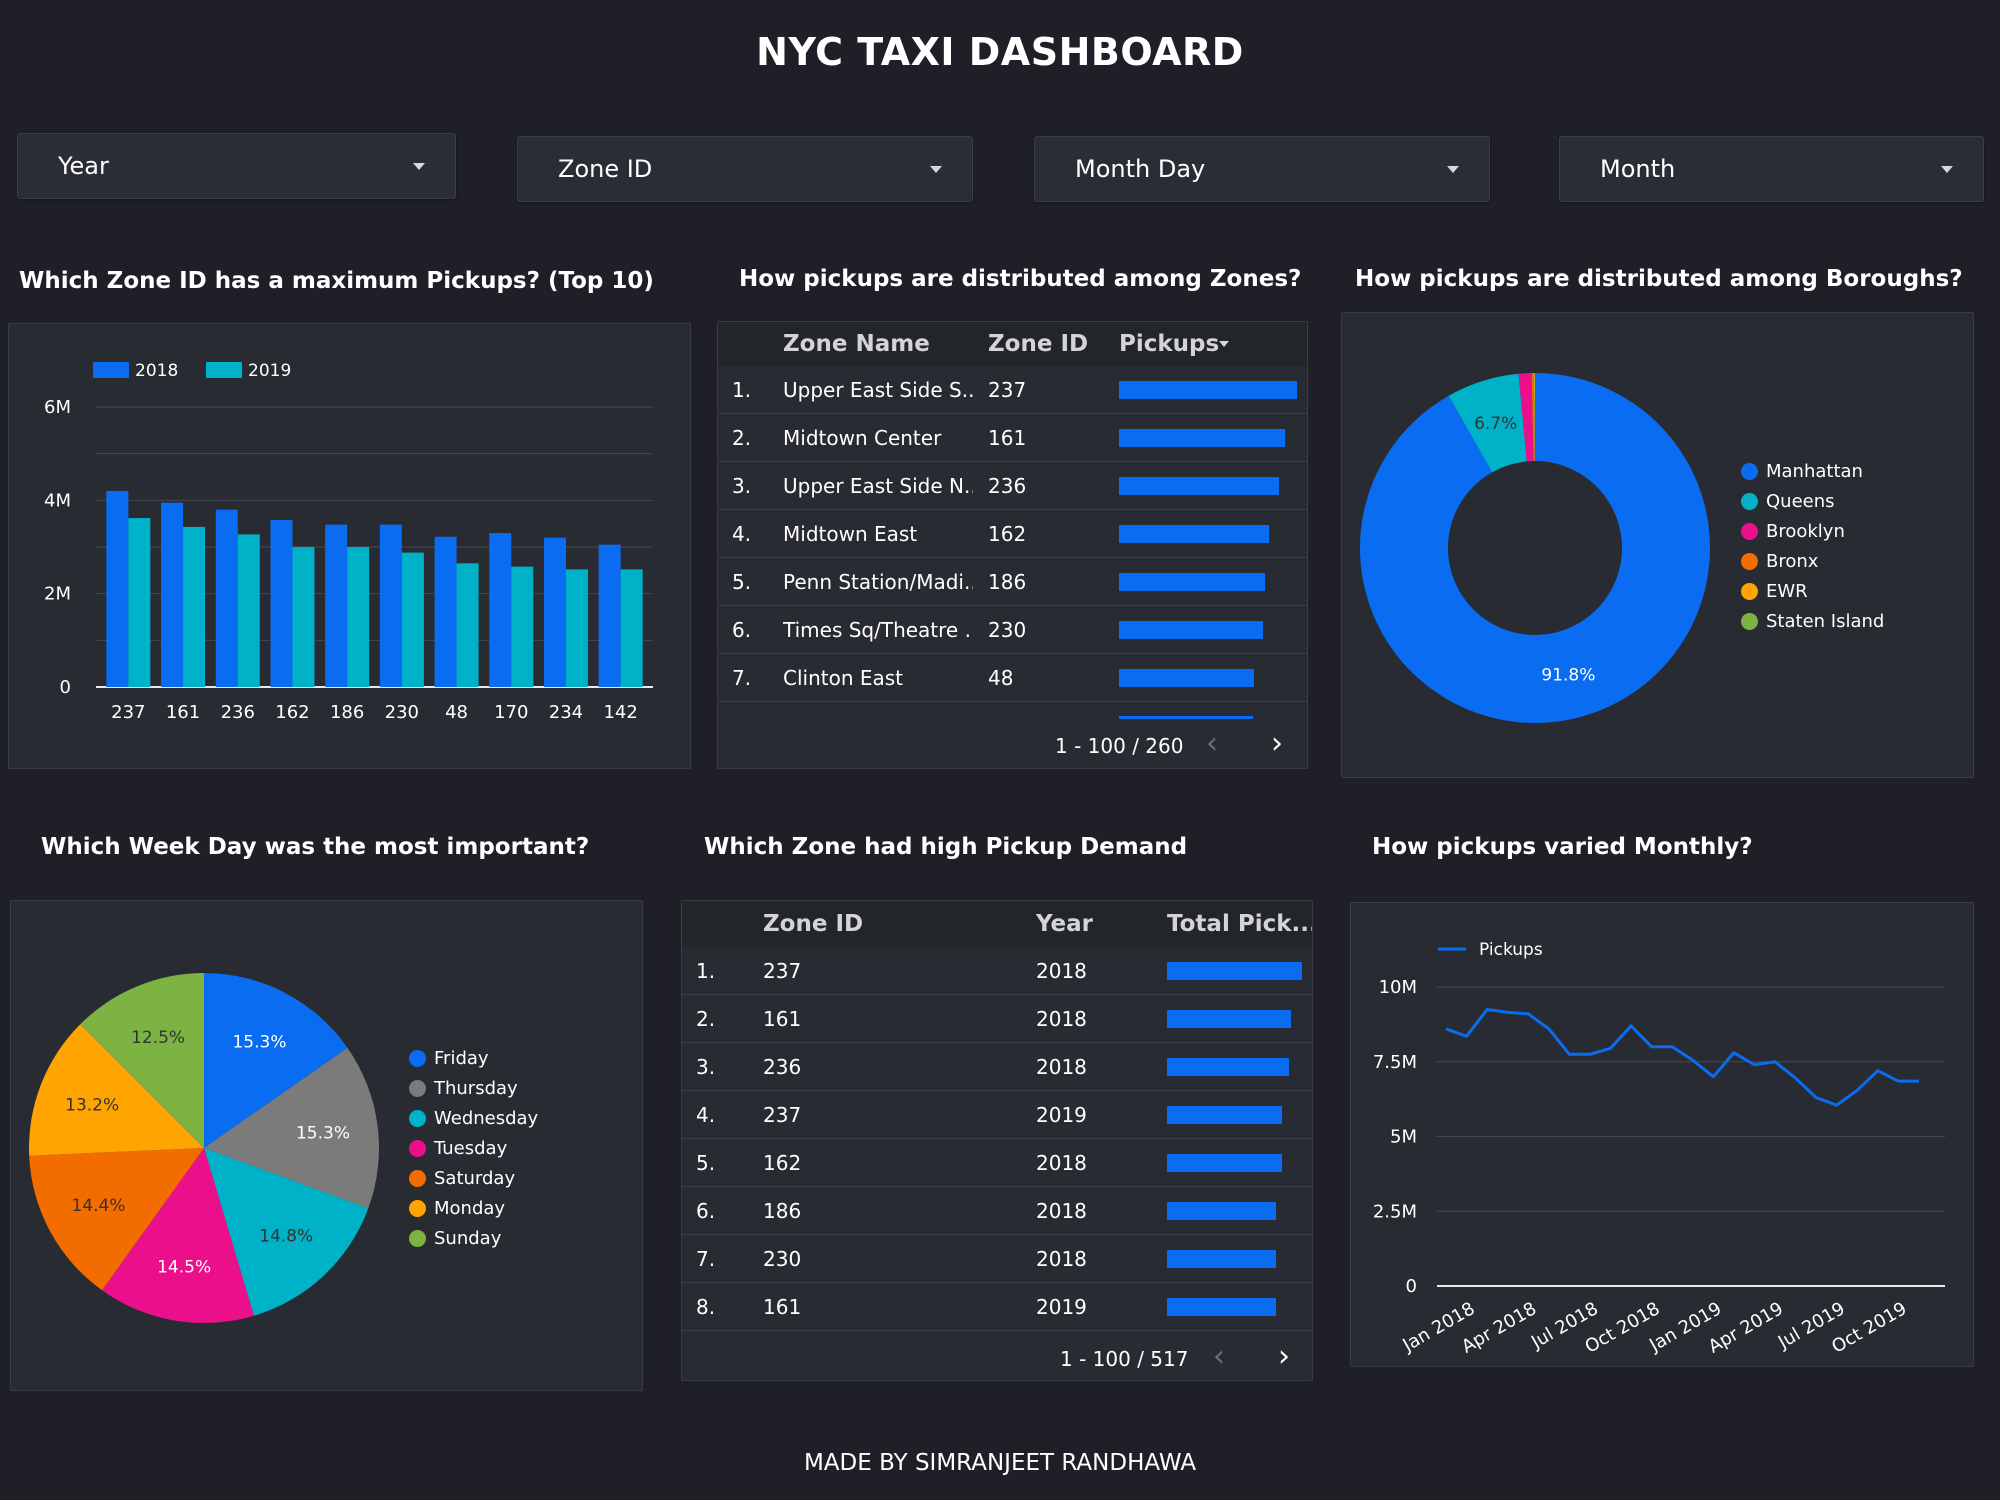 The image size is (2000, 1500). Describe the element at coordinates (1012, 534) in the screenshot. I see `table-row: 4. Midtown East 162` at that location.